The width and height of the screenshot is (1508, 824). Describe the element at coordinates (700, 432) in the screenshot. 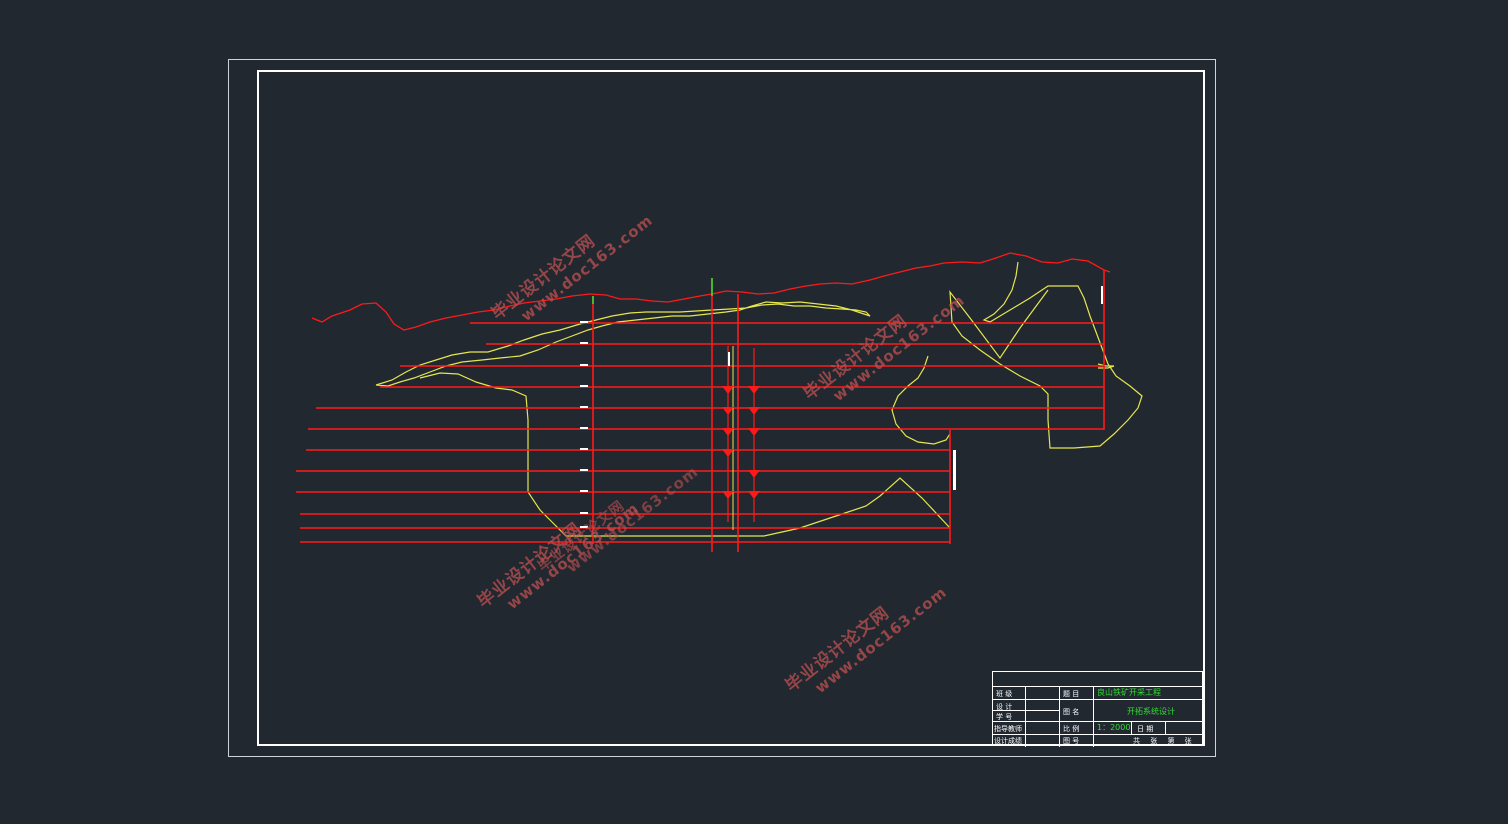

I see `level-lines` at that location.